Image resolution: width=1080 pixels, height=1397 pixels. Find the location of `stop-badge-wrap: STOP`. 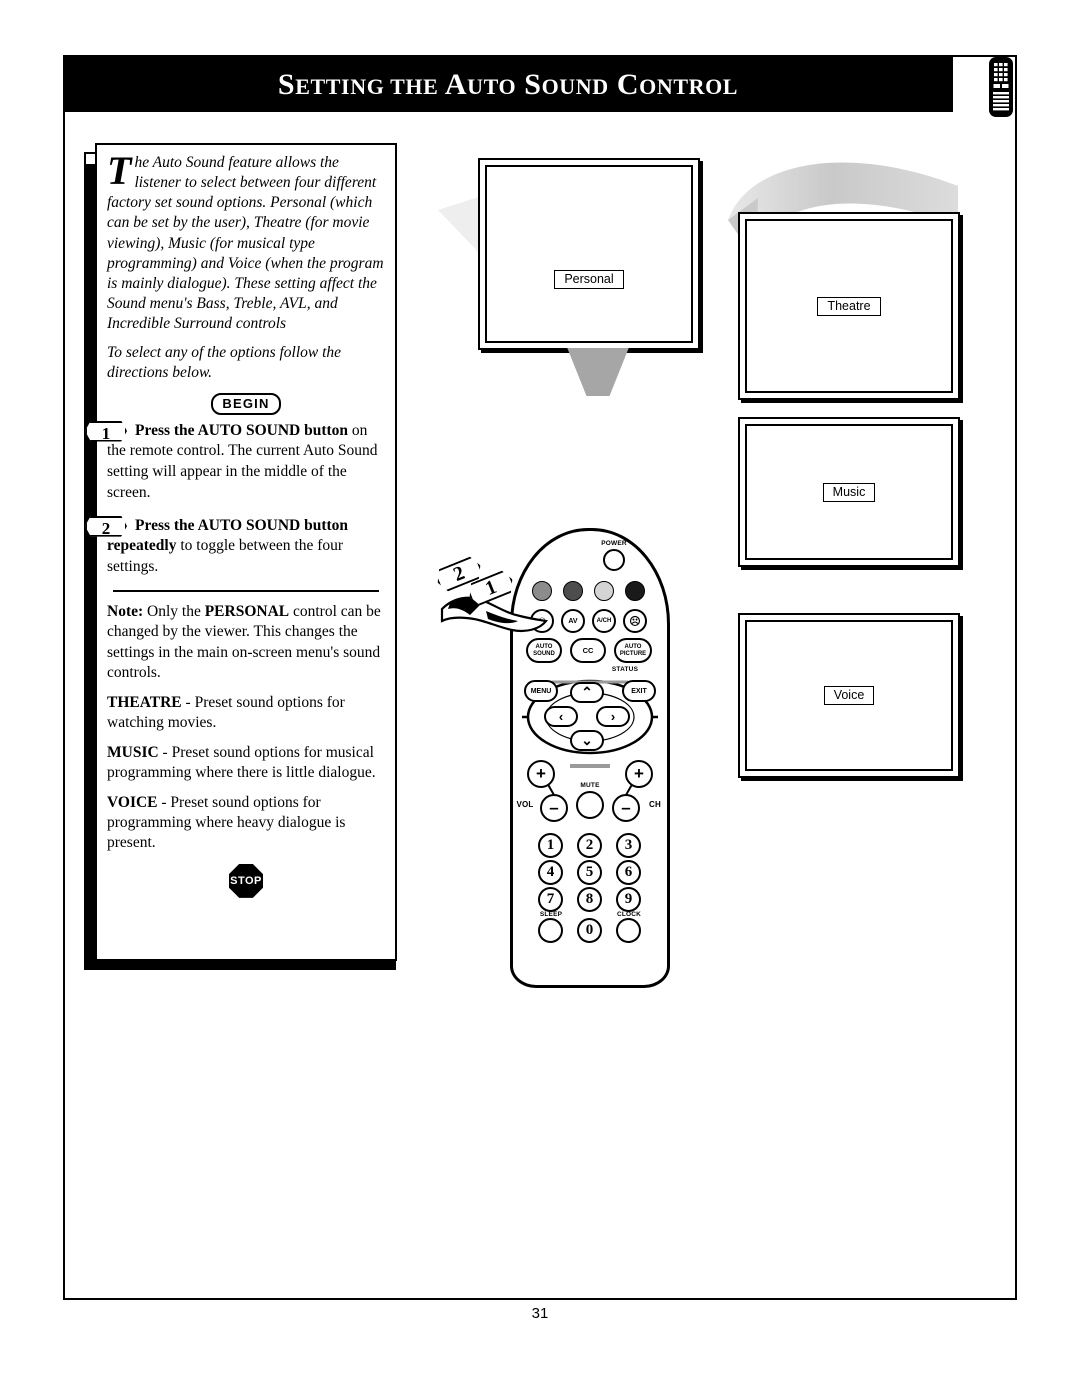

stop-badge-wrap: STOP is located at coordinates (246, 880).